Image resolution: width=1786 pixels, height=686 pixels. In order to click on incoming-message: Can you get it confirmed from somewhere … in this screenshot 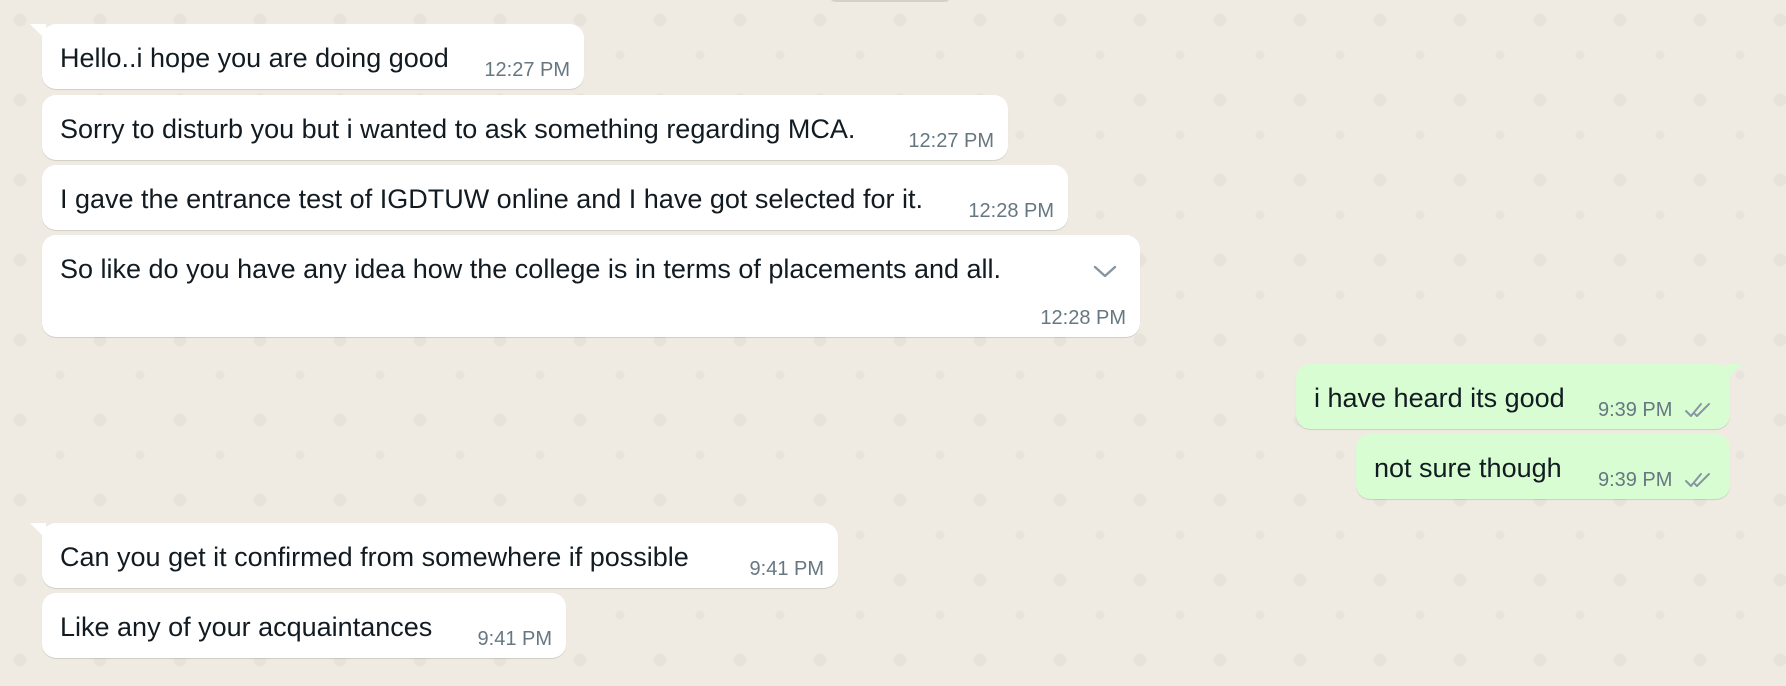, I will do `click(434, 555)`.